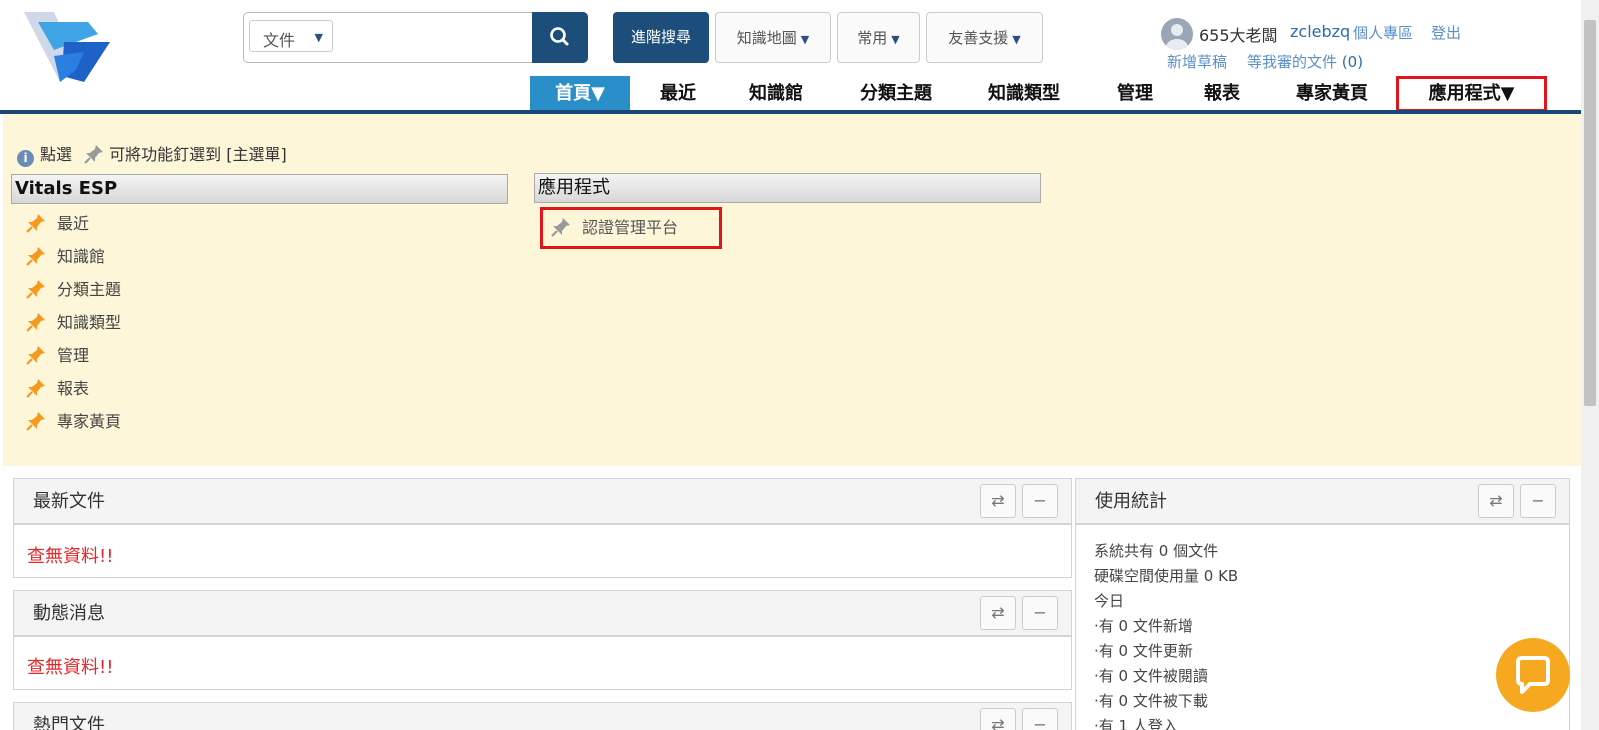  I want to click on frequent-dropdown: 常用 ▼, so click(878, 37).